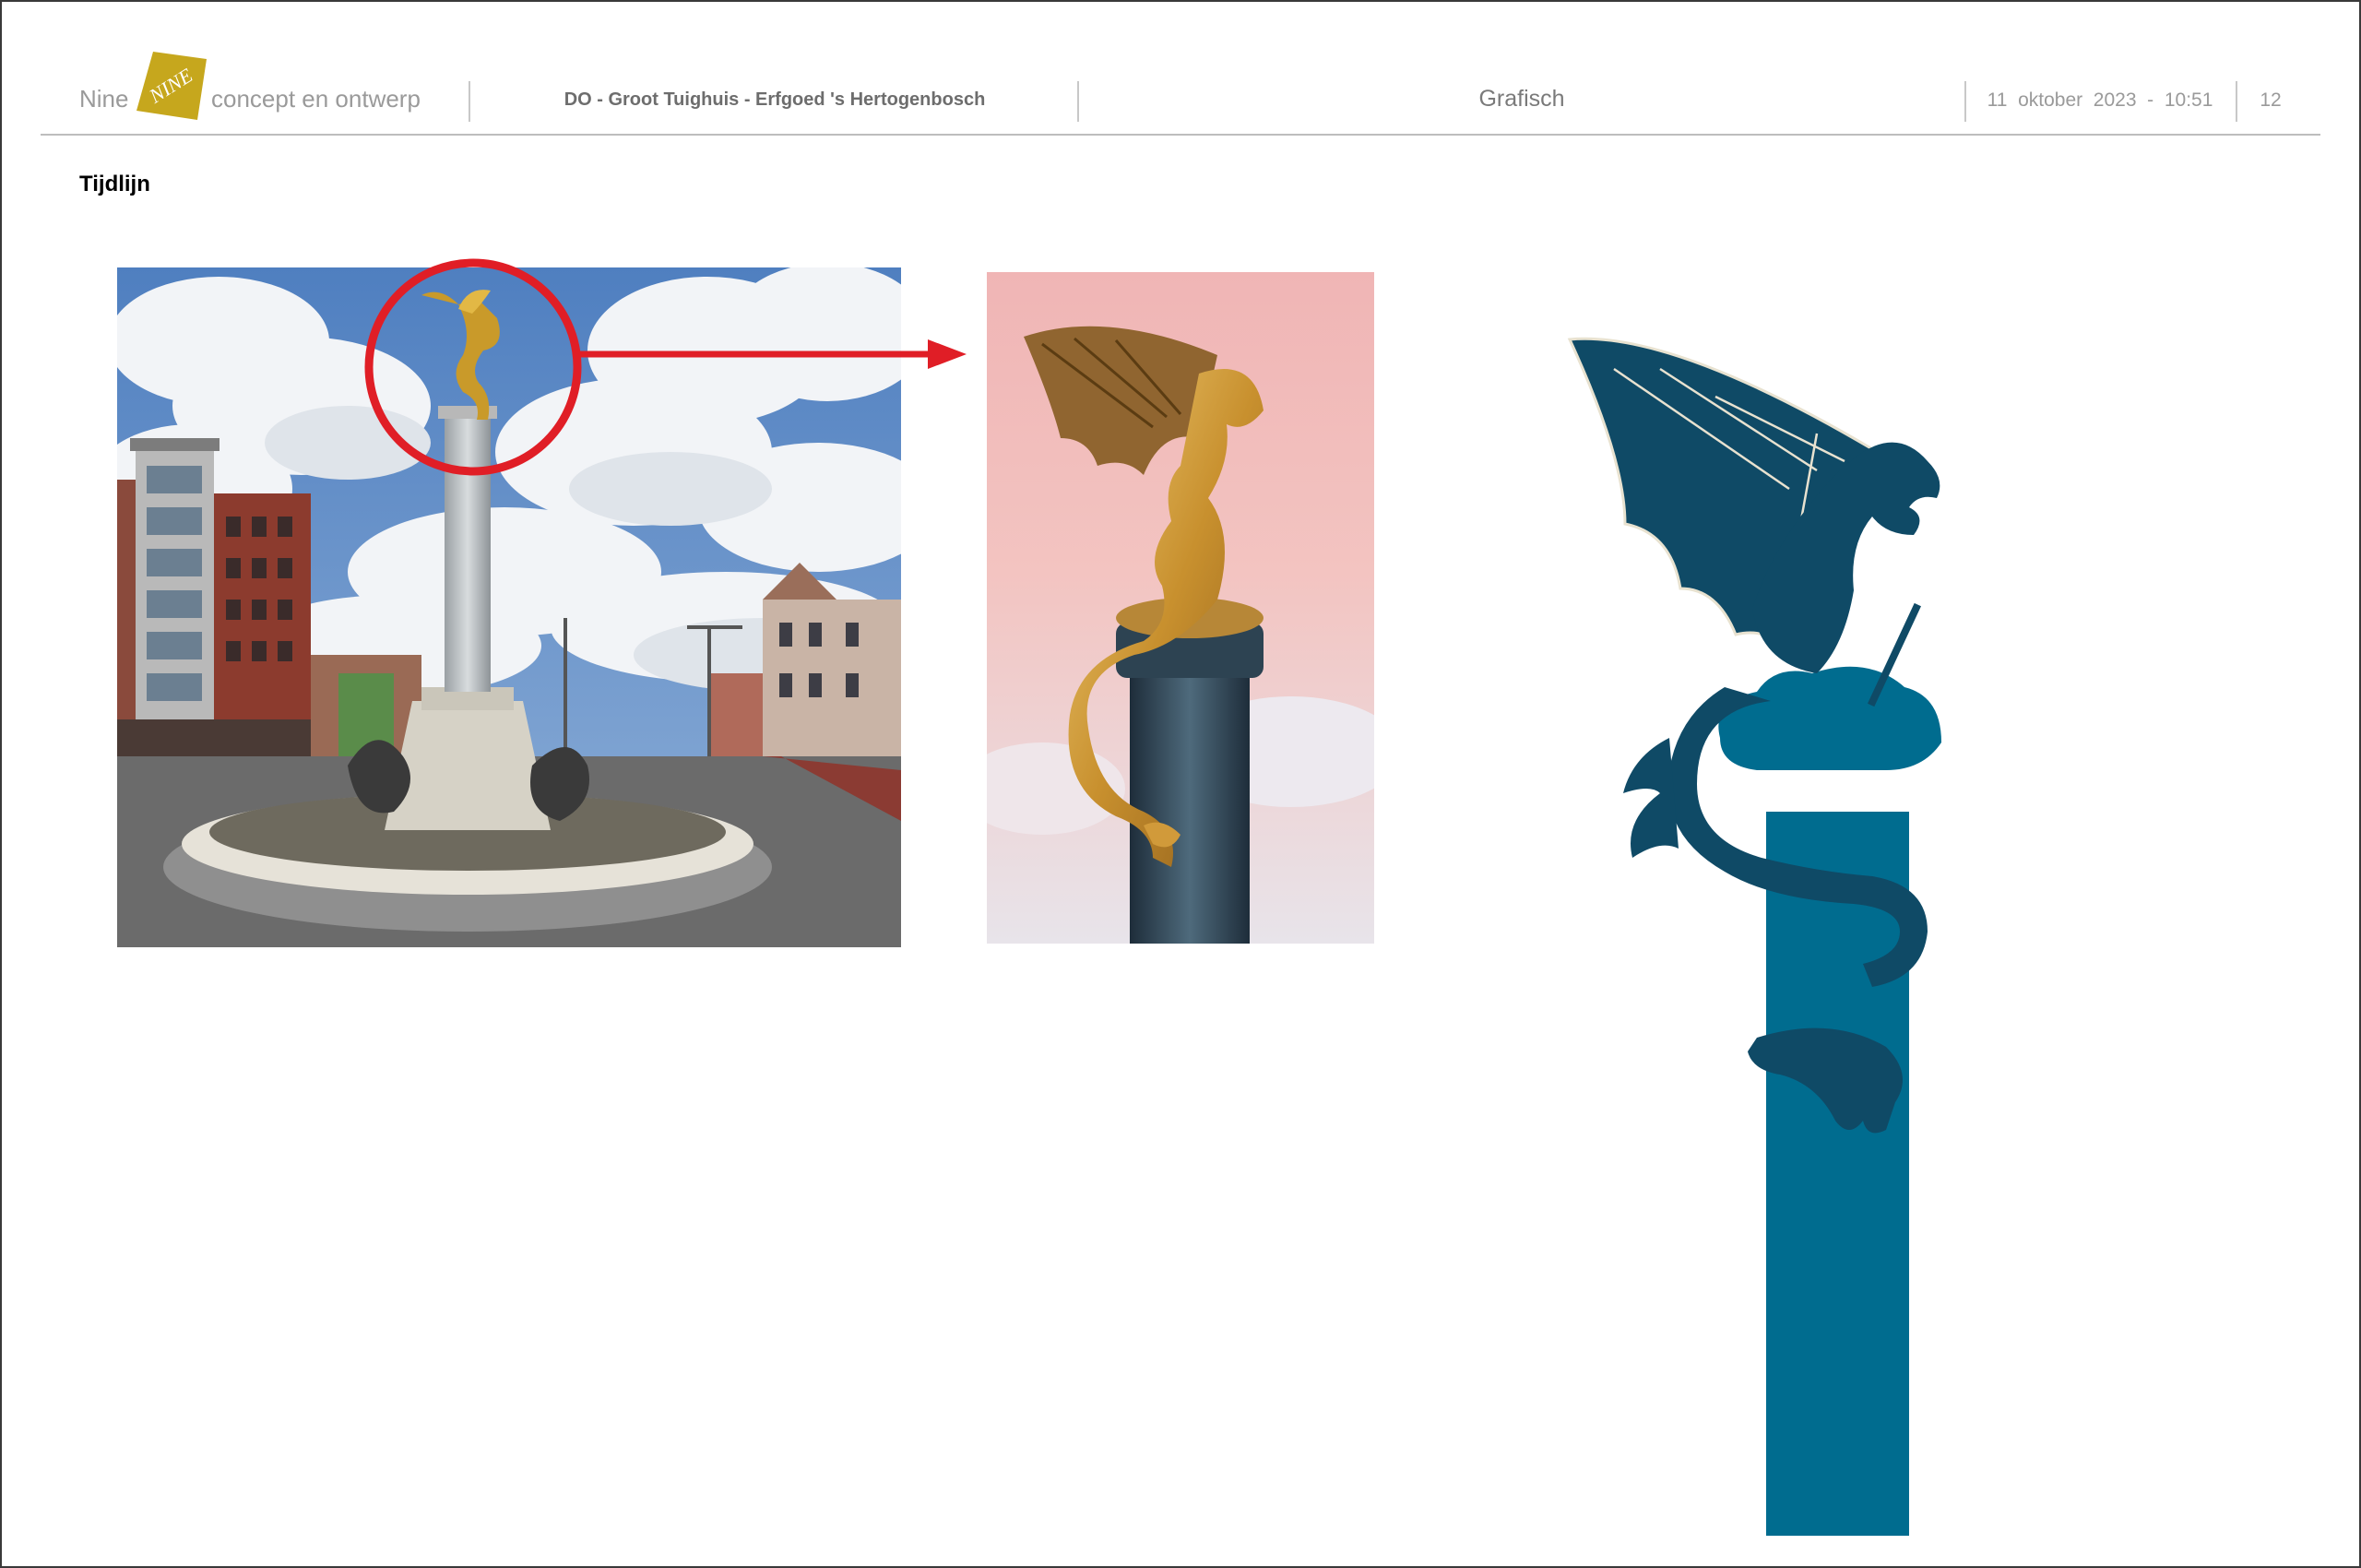 The image size is (2361, 1568). What do you see at coordinates (171, 86) in the screenshot?
I see `brand-logo: NINE` at bounding box center [171, 86].